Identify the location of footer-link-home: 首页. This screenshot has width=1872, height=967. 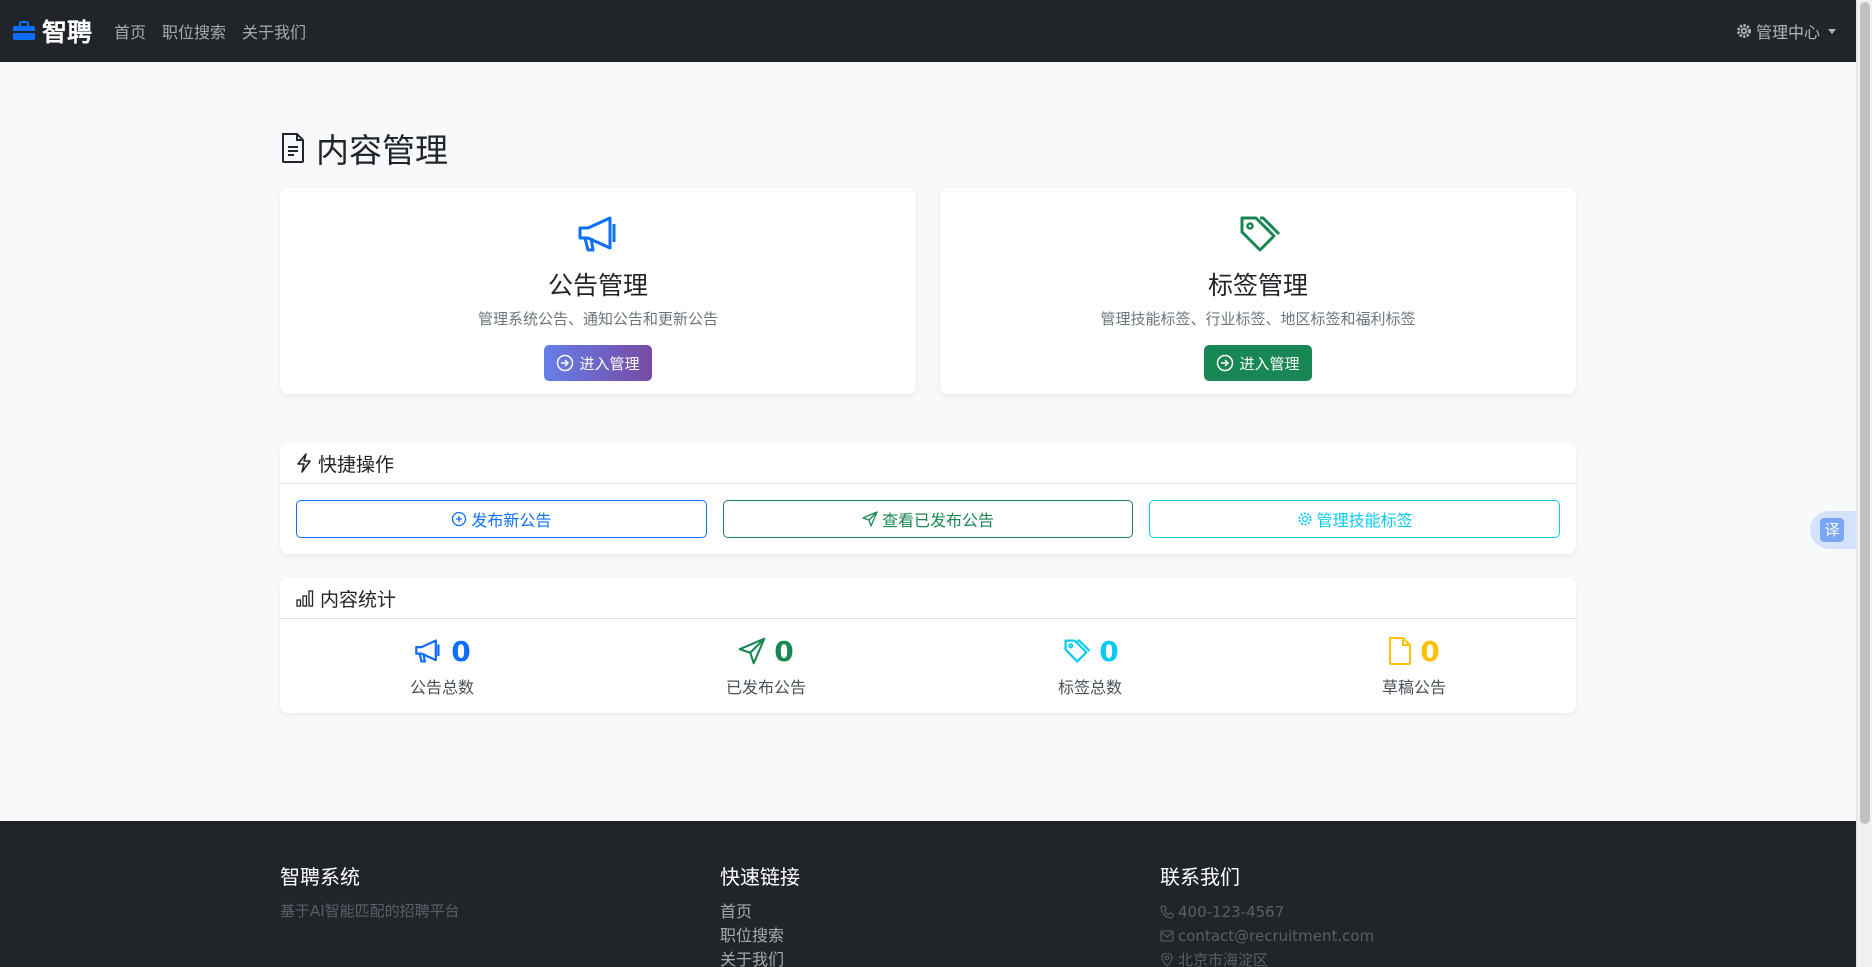
(760, 912).